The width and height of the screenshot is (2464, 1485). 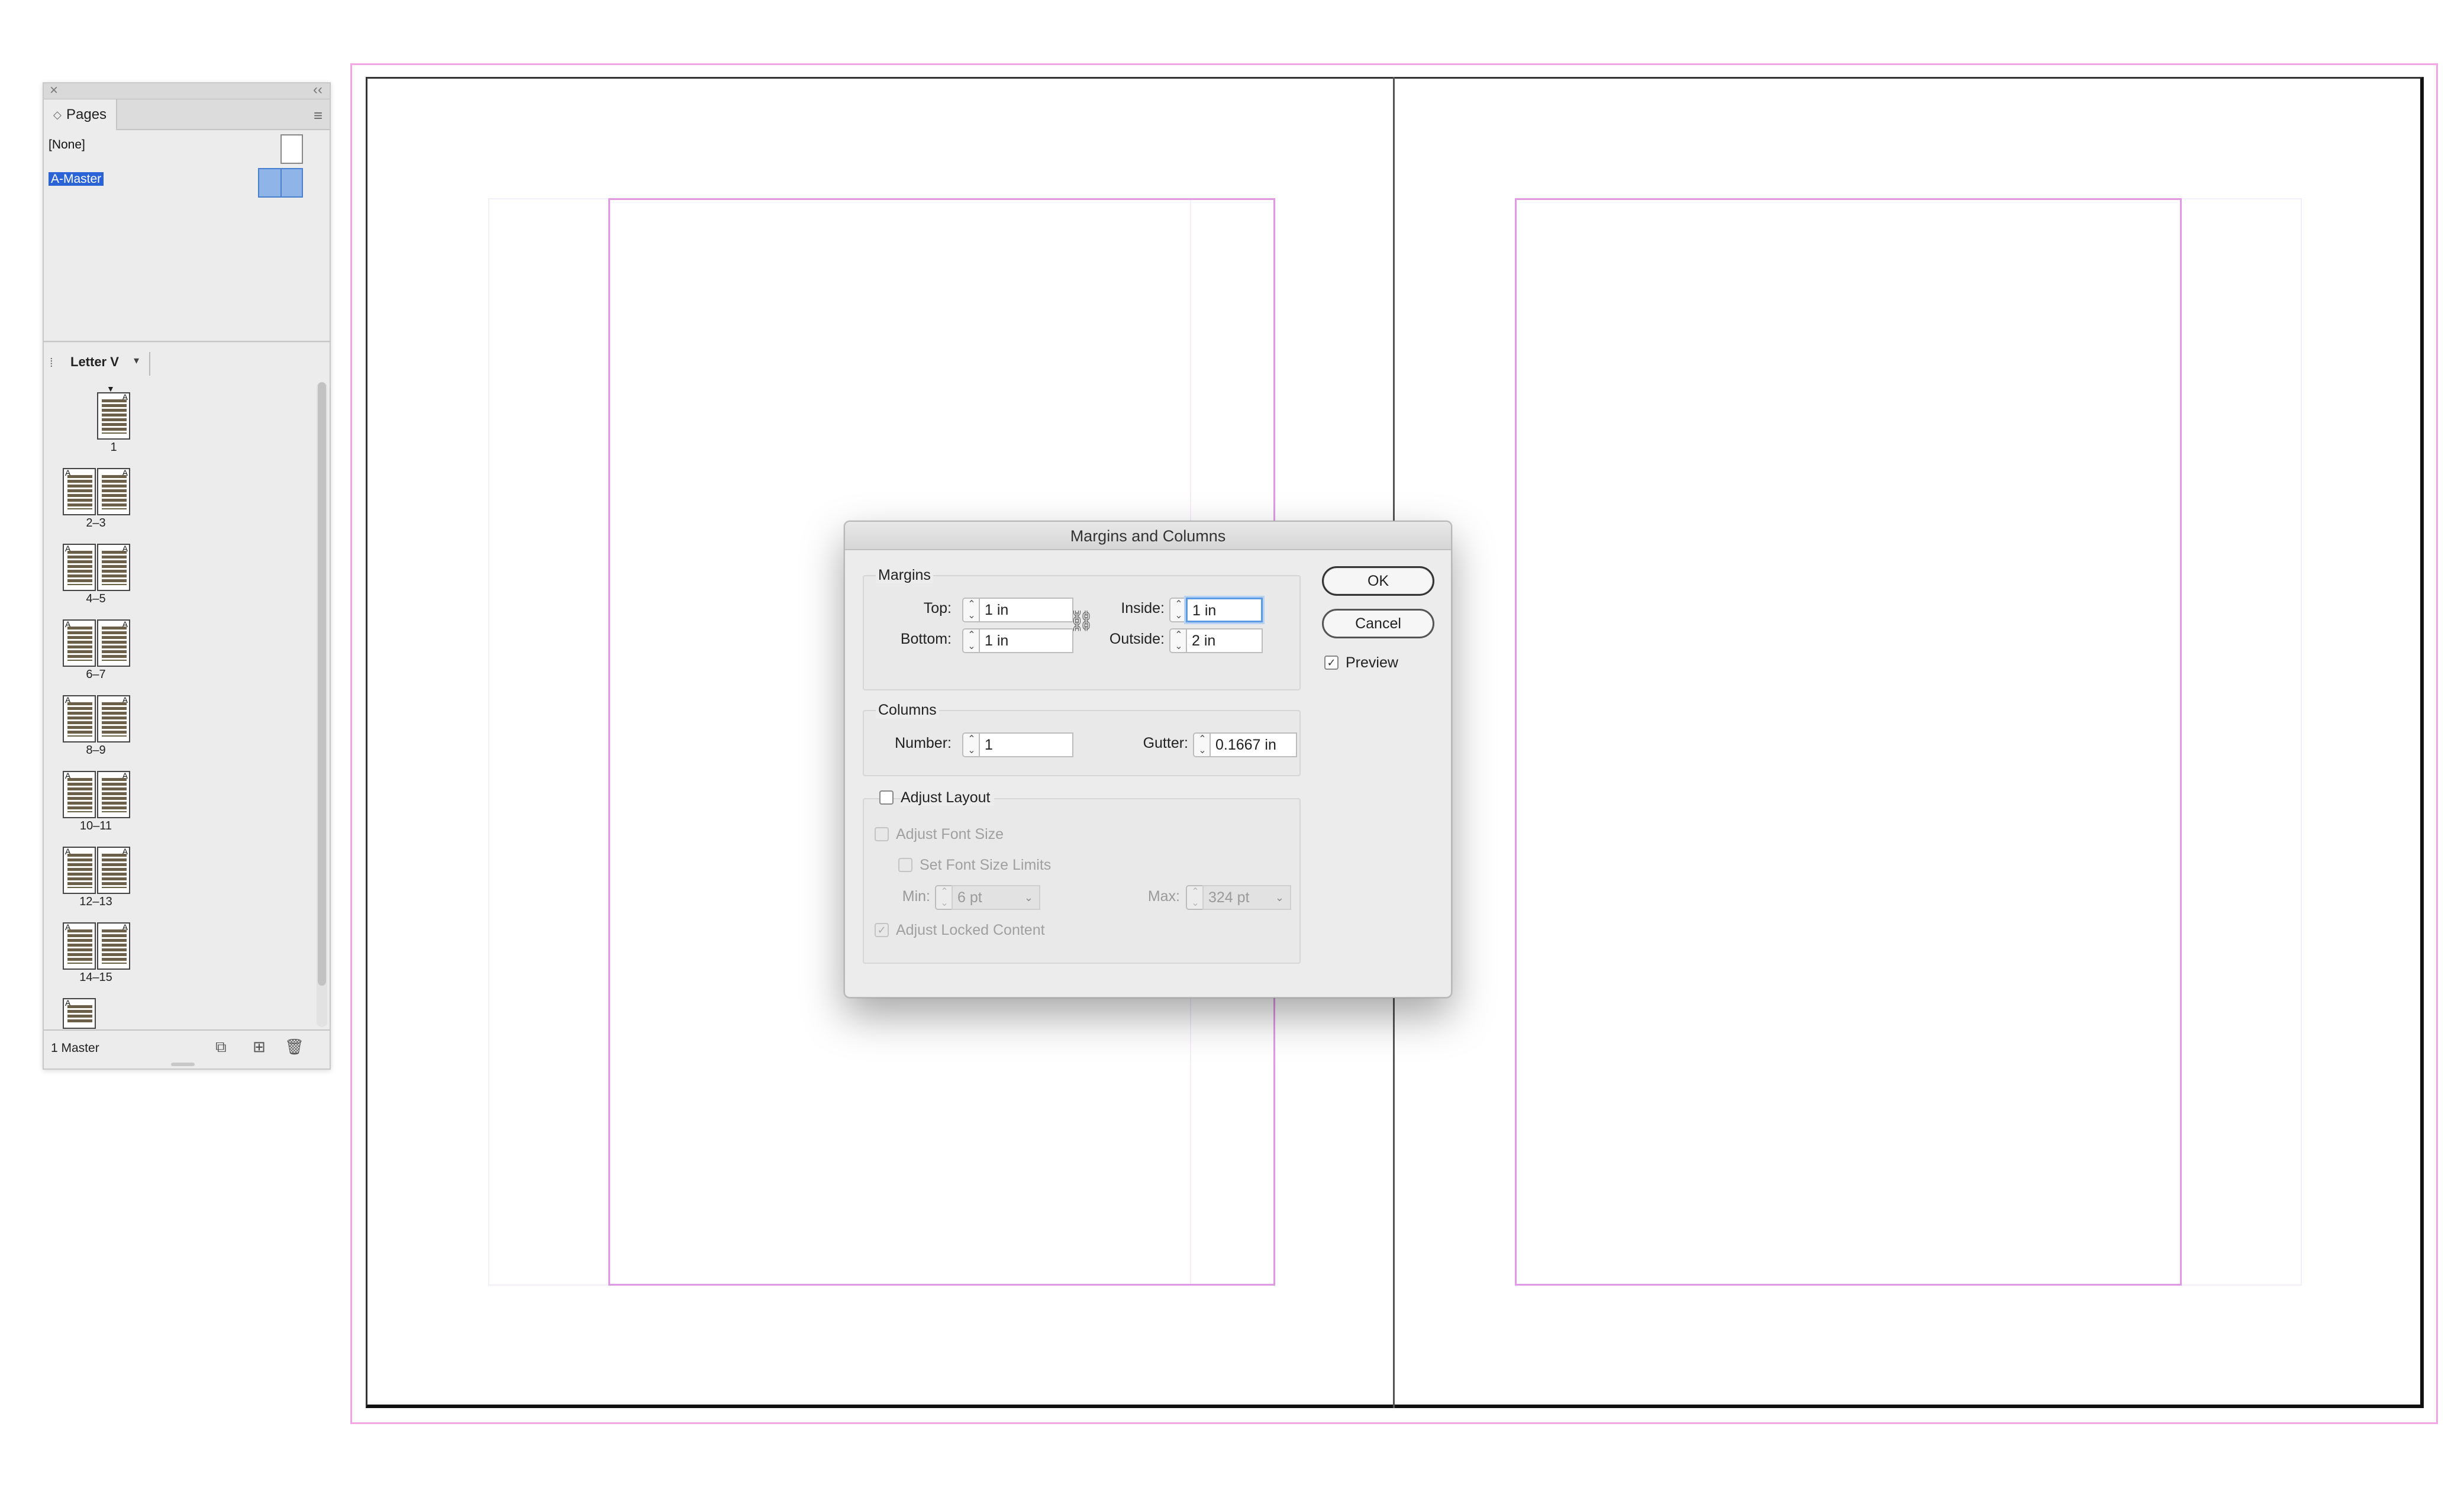 What do you see at coordinates (1163, 896) in the screenshot?
I see `max-label: Max:` at bounding box center [1163, 896].